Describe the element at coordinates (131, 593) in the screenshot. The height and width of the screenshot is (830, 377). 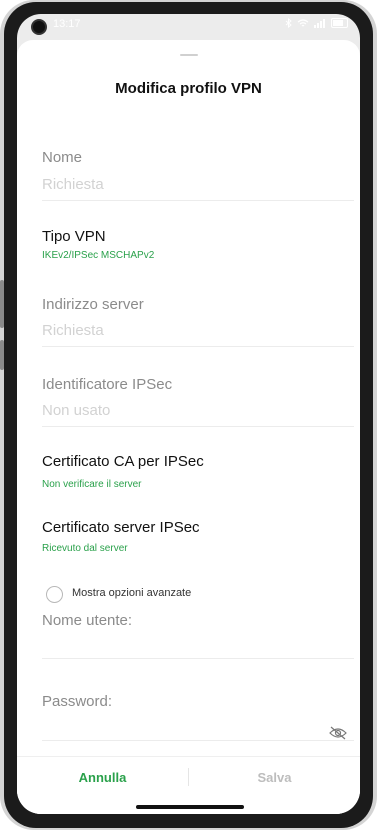
I see `advanced-options-label: Mostra opzioni avanzate` at that location.